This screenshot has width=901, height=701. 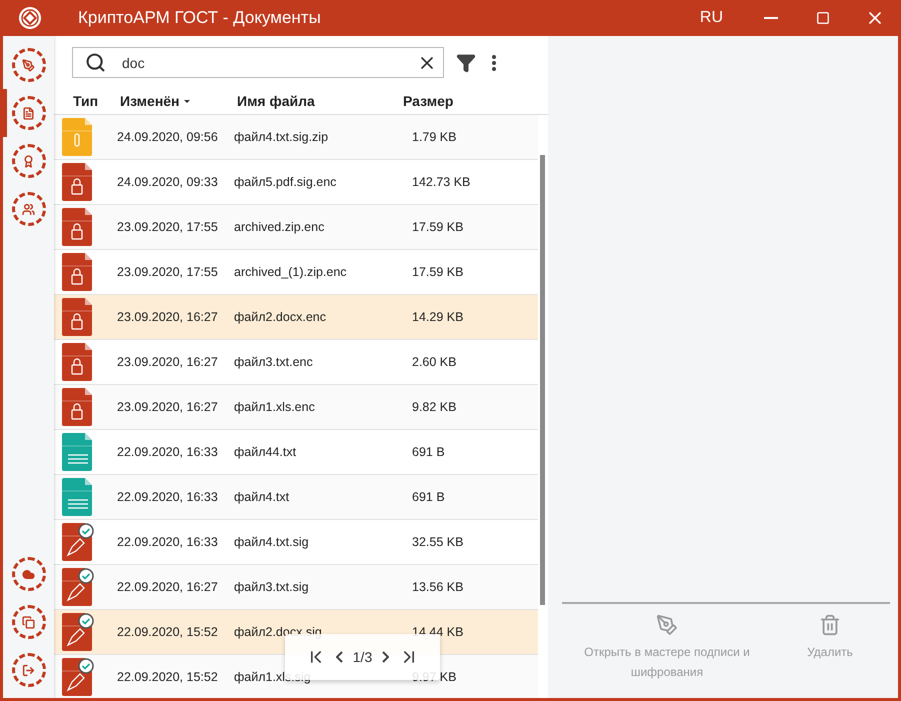 I want to click on table-cell-text: файл2.docx.enc, so click(x=280, y=317).